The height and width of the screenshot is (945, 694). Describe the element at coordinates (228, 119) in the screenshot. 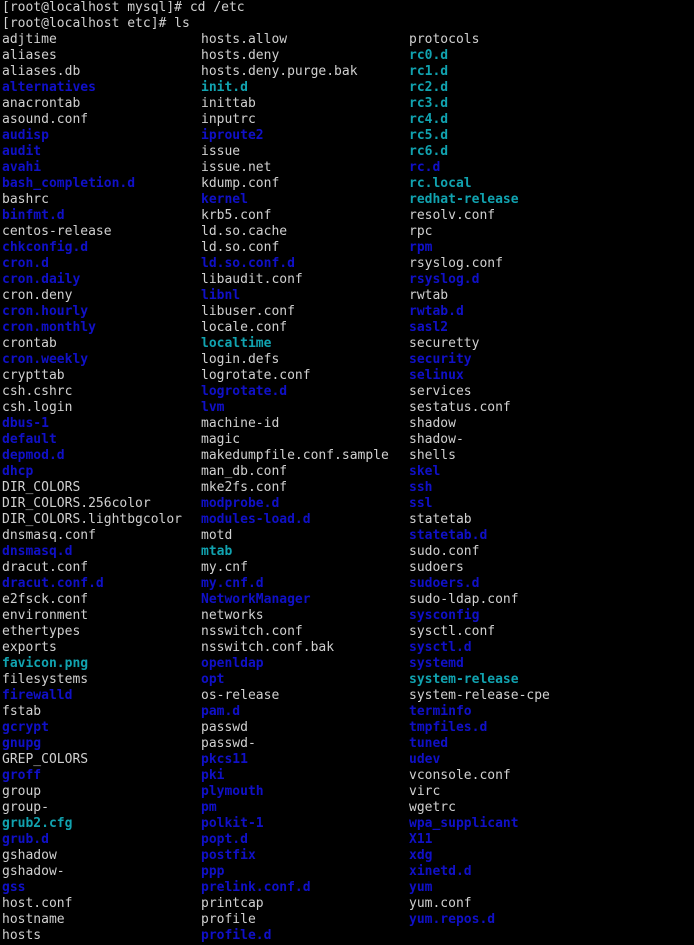

I see `listing-entry-file: inputrc` at that location.